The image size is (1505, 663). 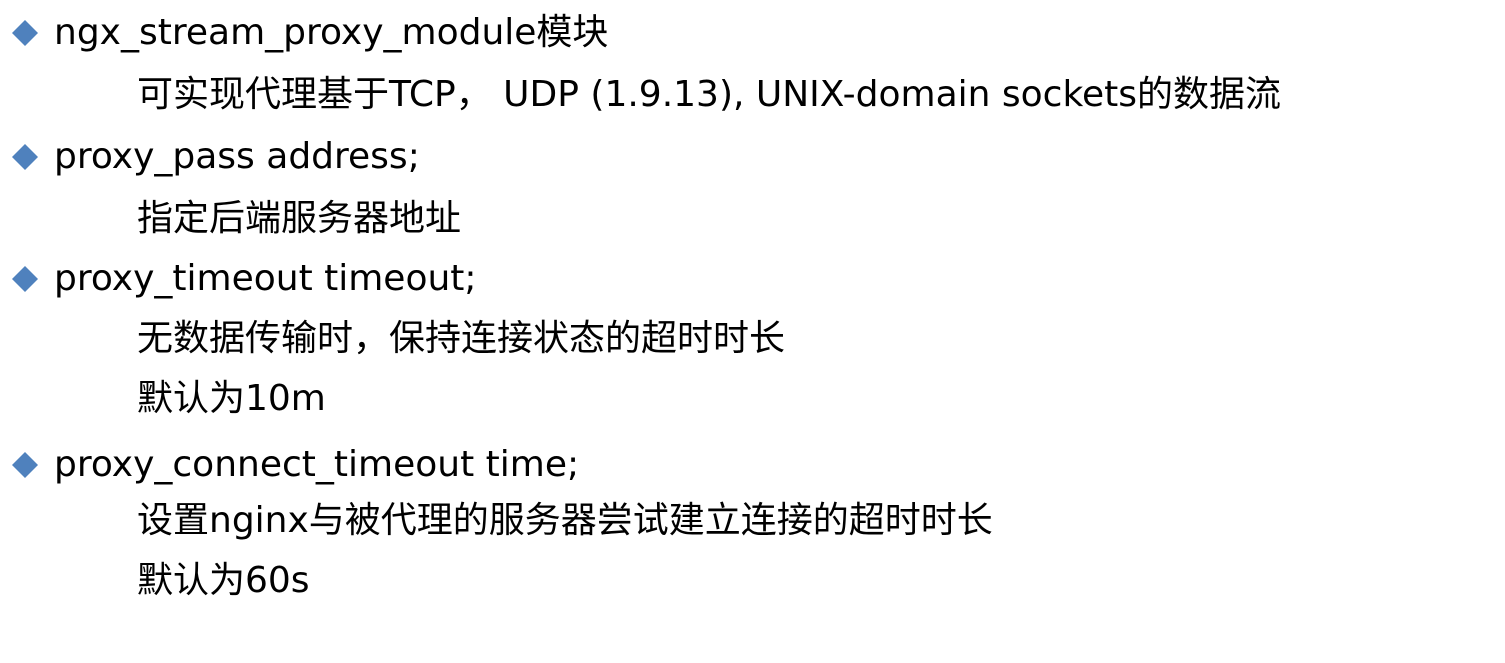 What do you see at coordinates (223, 580) in the screenshot?
I see `bullet-default-value: 默认为60s` at bounding box center [223, 580].